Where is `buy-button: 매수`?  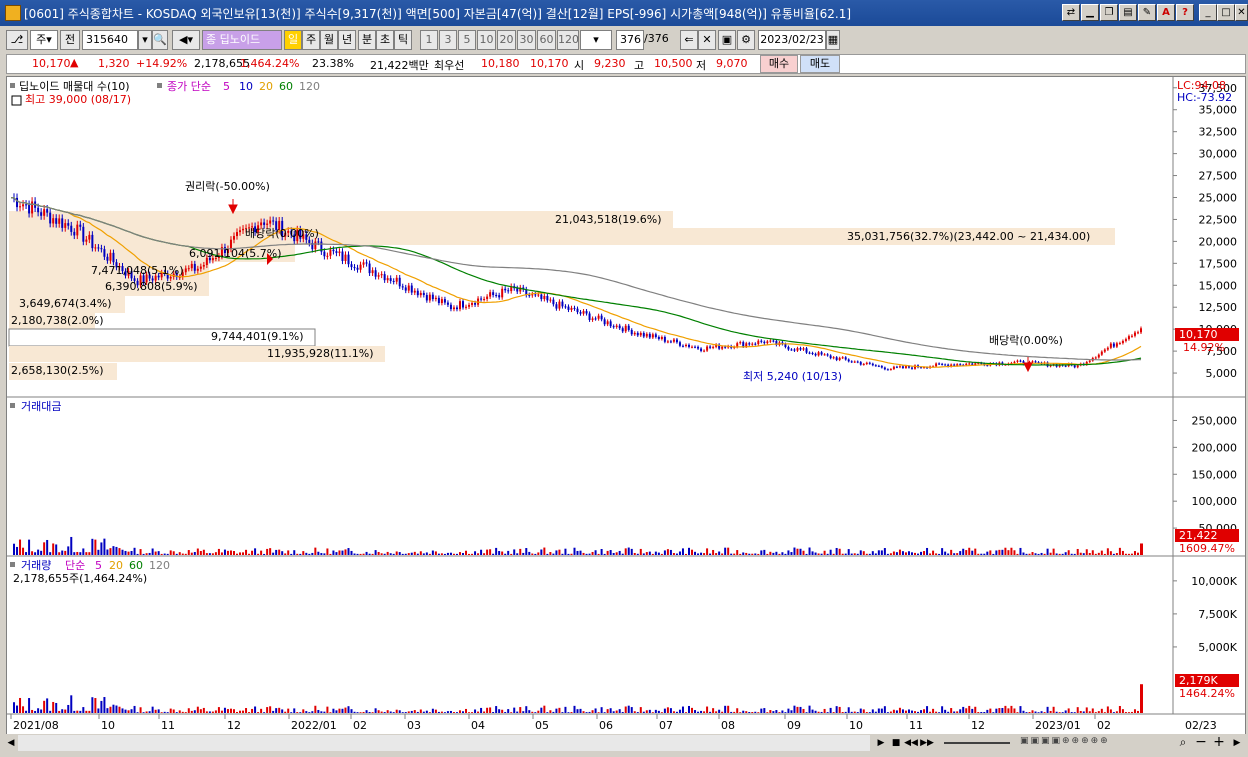 buy-button: 매수 is located at coordinates (779, 64).